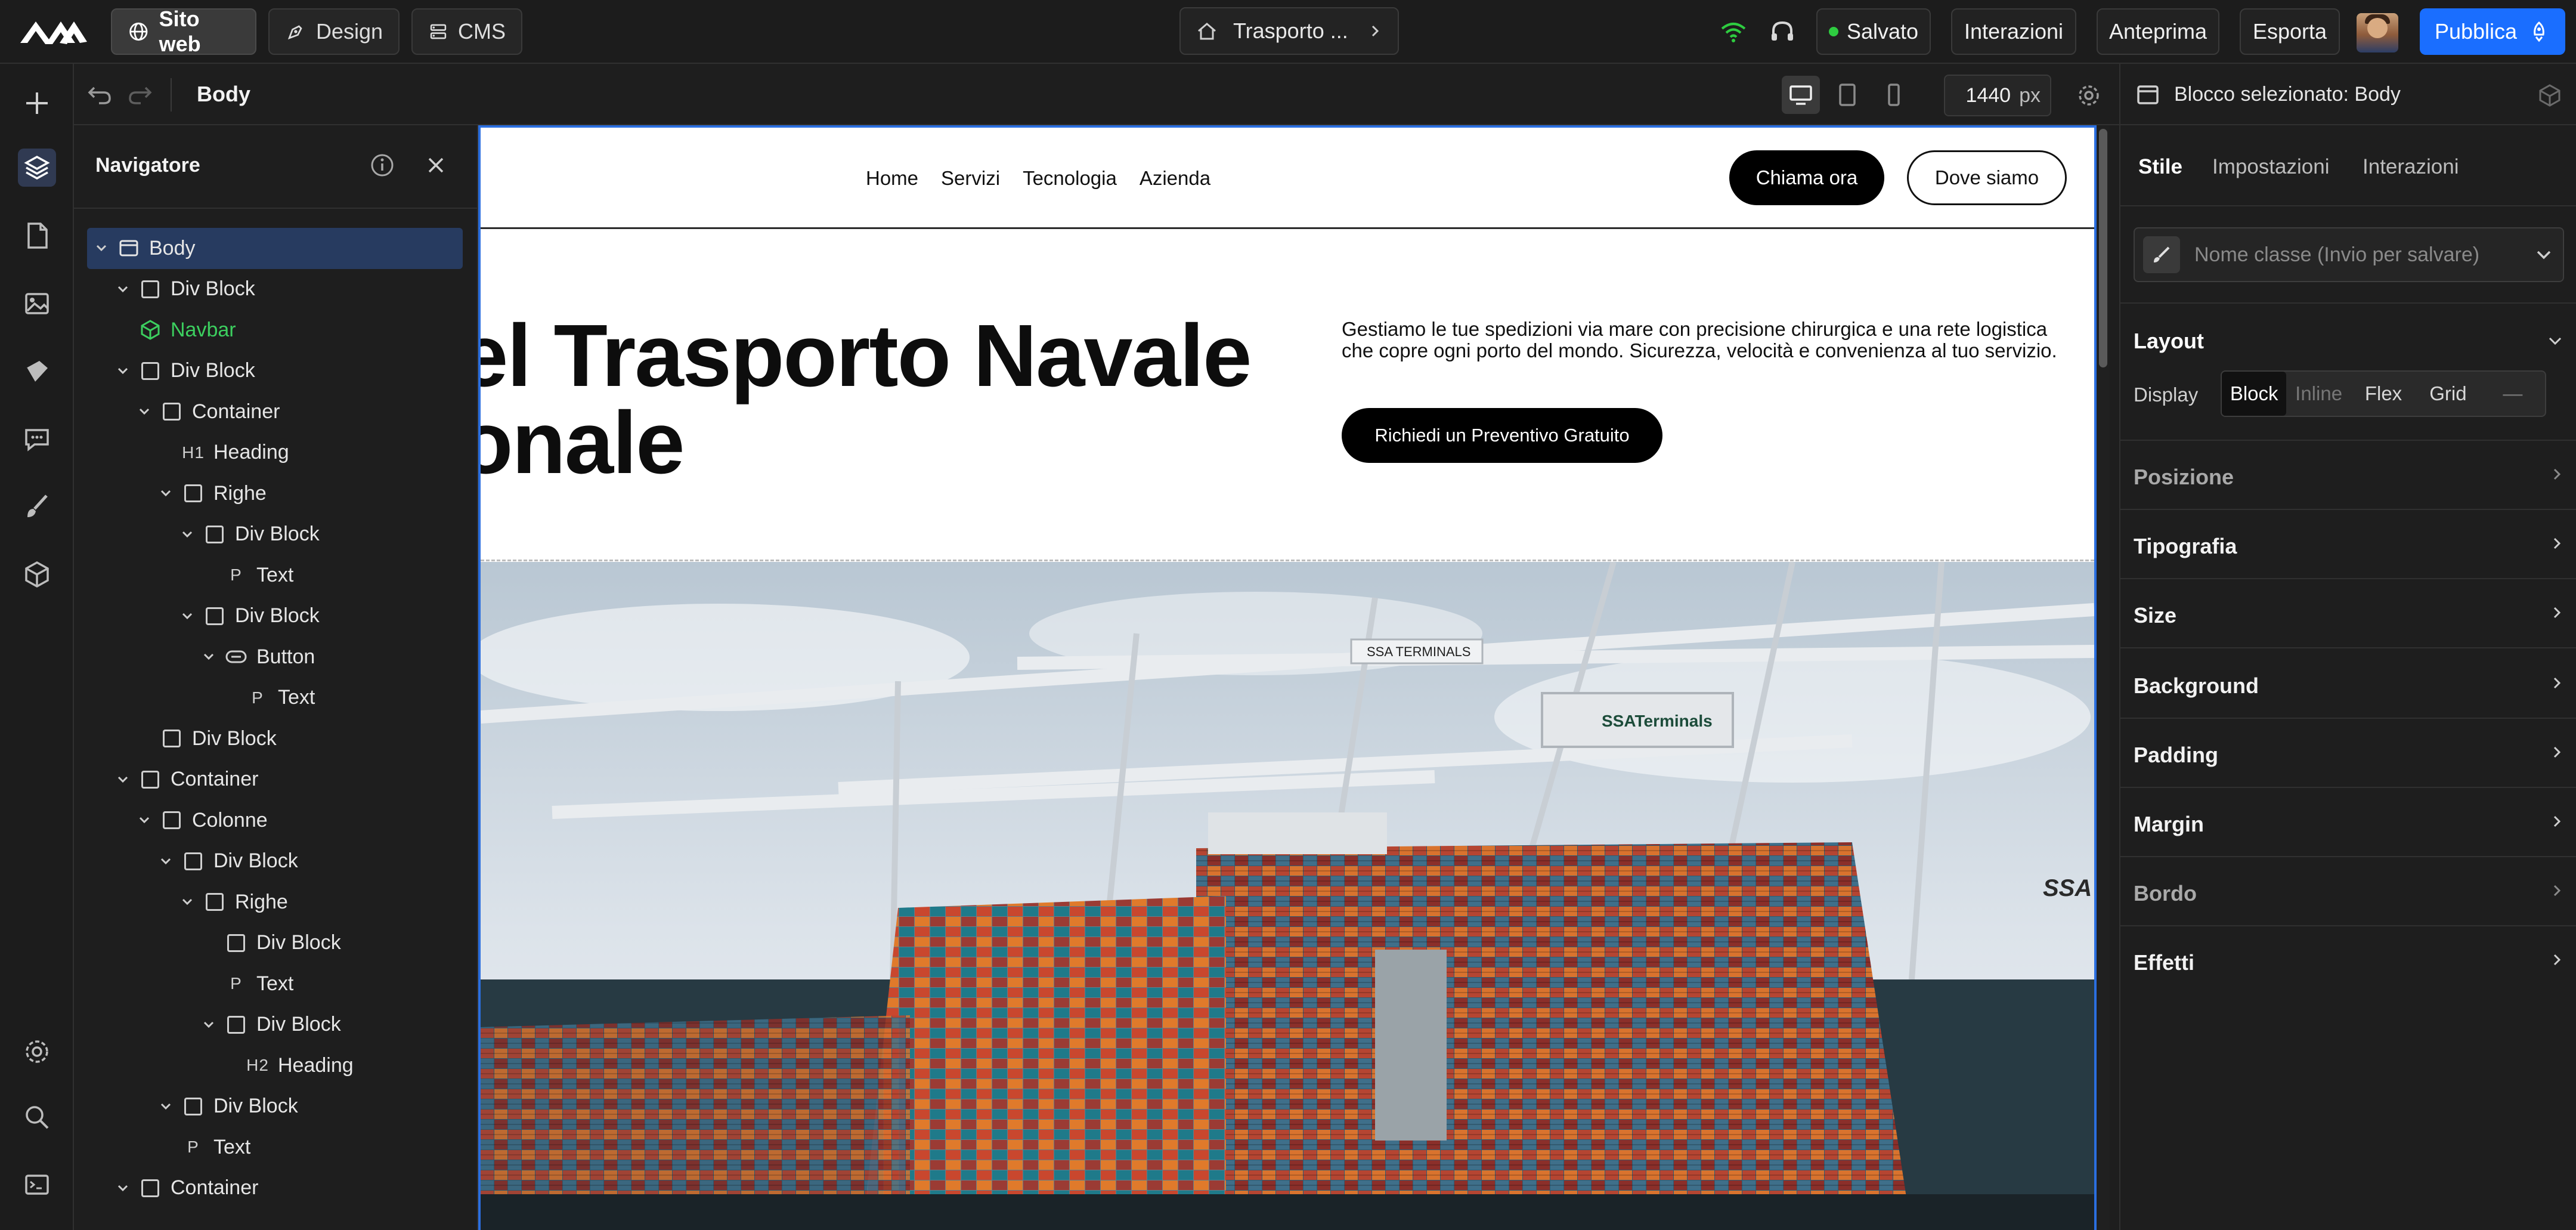 The image size is (2576, 1230). Describe the element at coordinates (37, 1184) in the screenshot. I see `code-panel-icon` at that location.